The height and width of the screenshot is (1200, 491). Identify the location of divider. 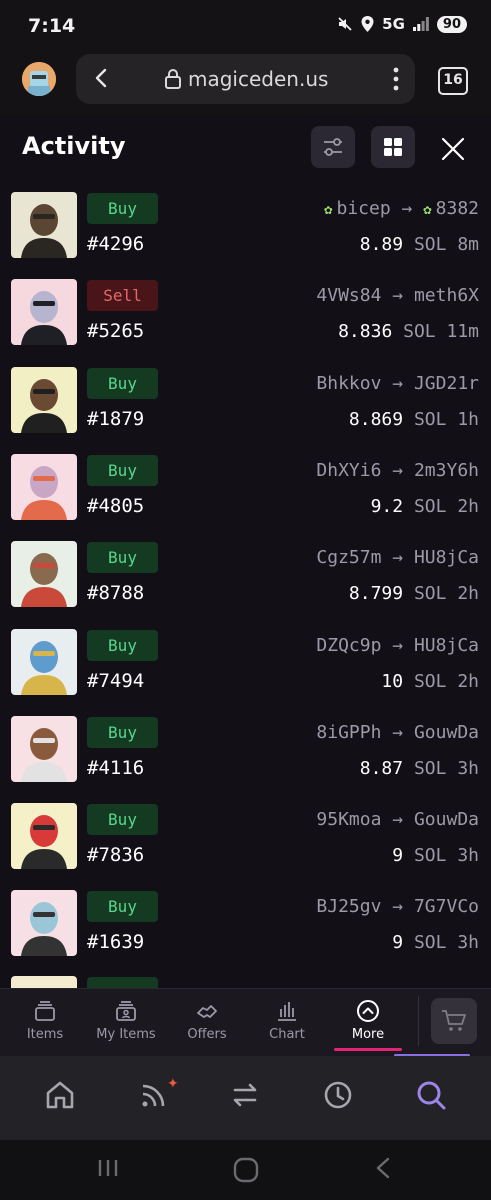
(418, 1021).